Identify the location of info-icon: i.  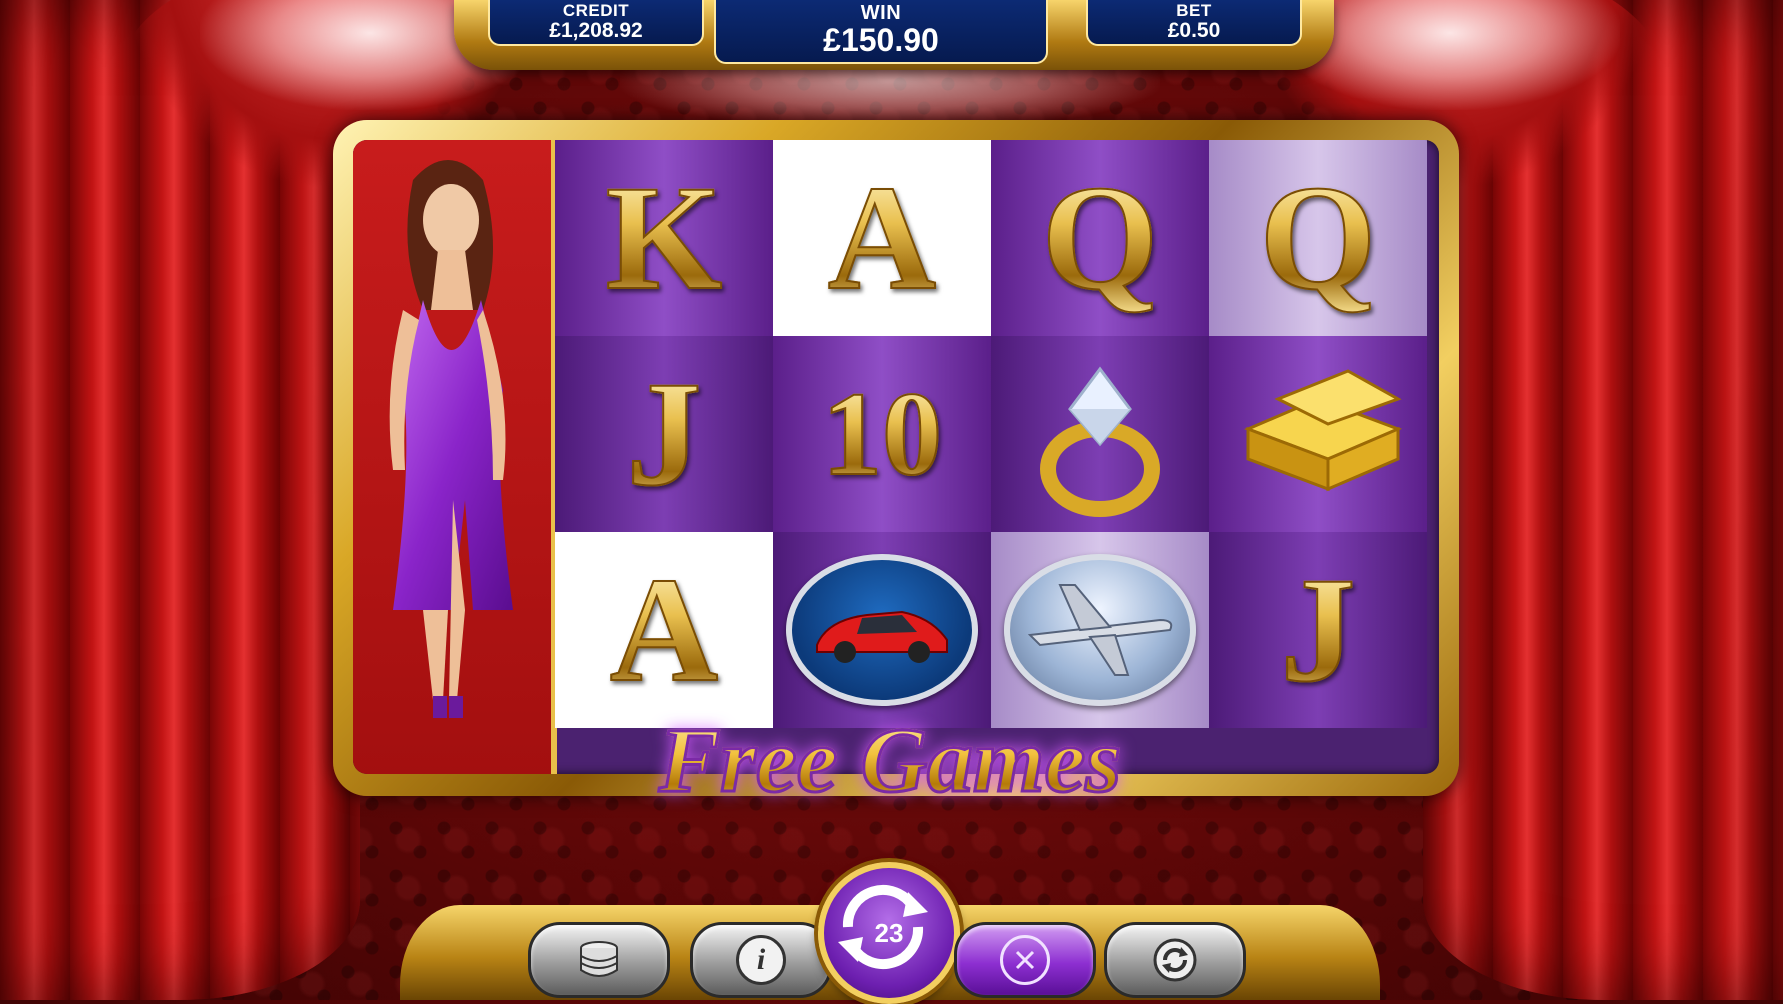
(761, 960).